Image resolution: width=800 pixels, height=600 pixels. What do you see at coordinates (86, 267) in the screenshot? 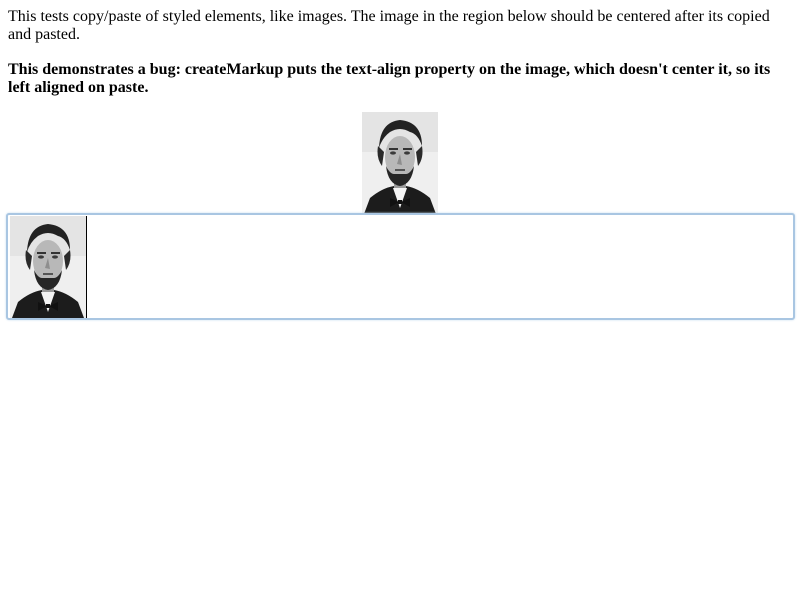
I see `text-caret` at bounding box center [86, 267].